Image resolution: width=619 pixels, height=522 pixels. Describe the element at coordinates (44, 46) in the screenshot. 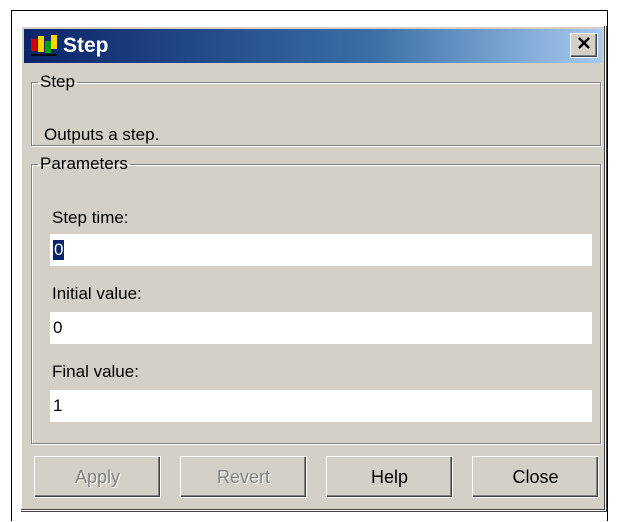

I see `simulink-block-icon` at that location.